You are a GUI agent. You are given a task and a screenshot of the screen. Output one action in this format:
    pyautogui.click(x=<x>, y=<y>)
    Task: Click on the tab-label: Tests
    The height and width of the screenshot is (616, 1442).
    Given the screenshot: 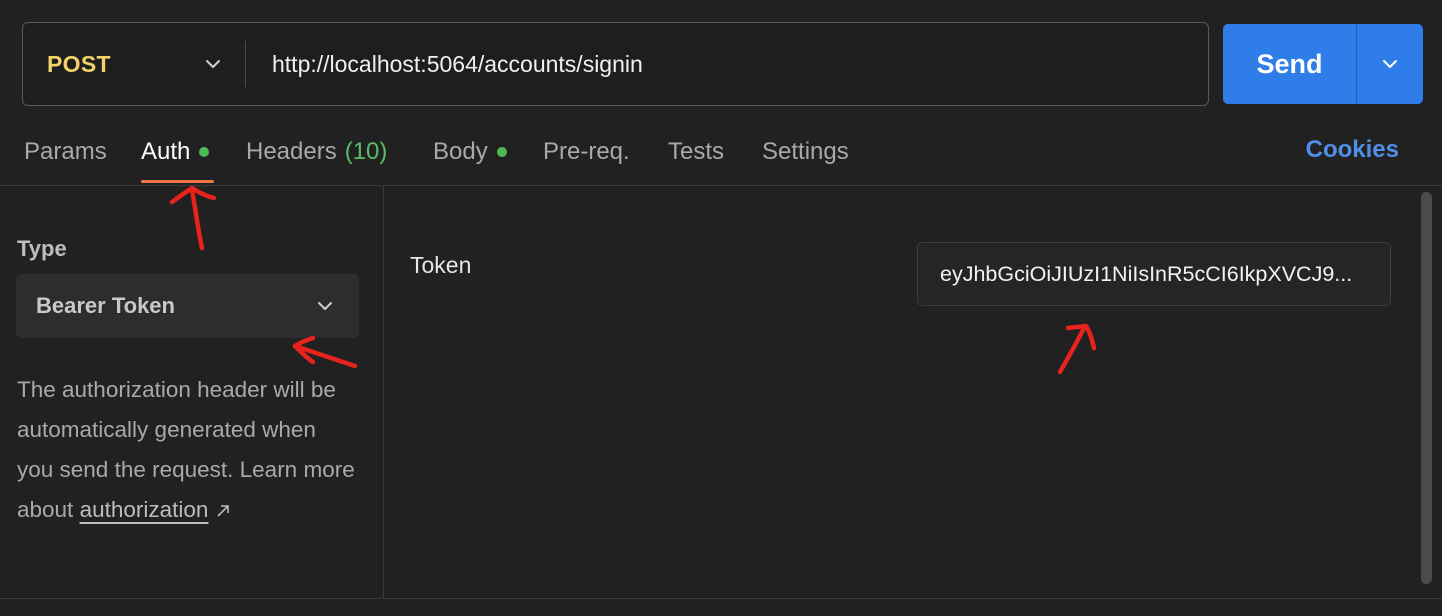 What is the action you would take?
    pyautogui.click(x=696, y=151)
    